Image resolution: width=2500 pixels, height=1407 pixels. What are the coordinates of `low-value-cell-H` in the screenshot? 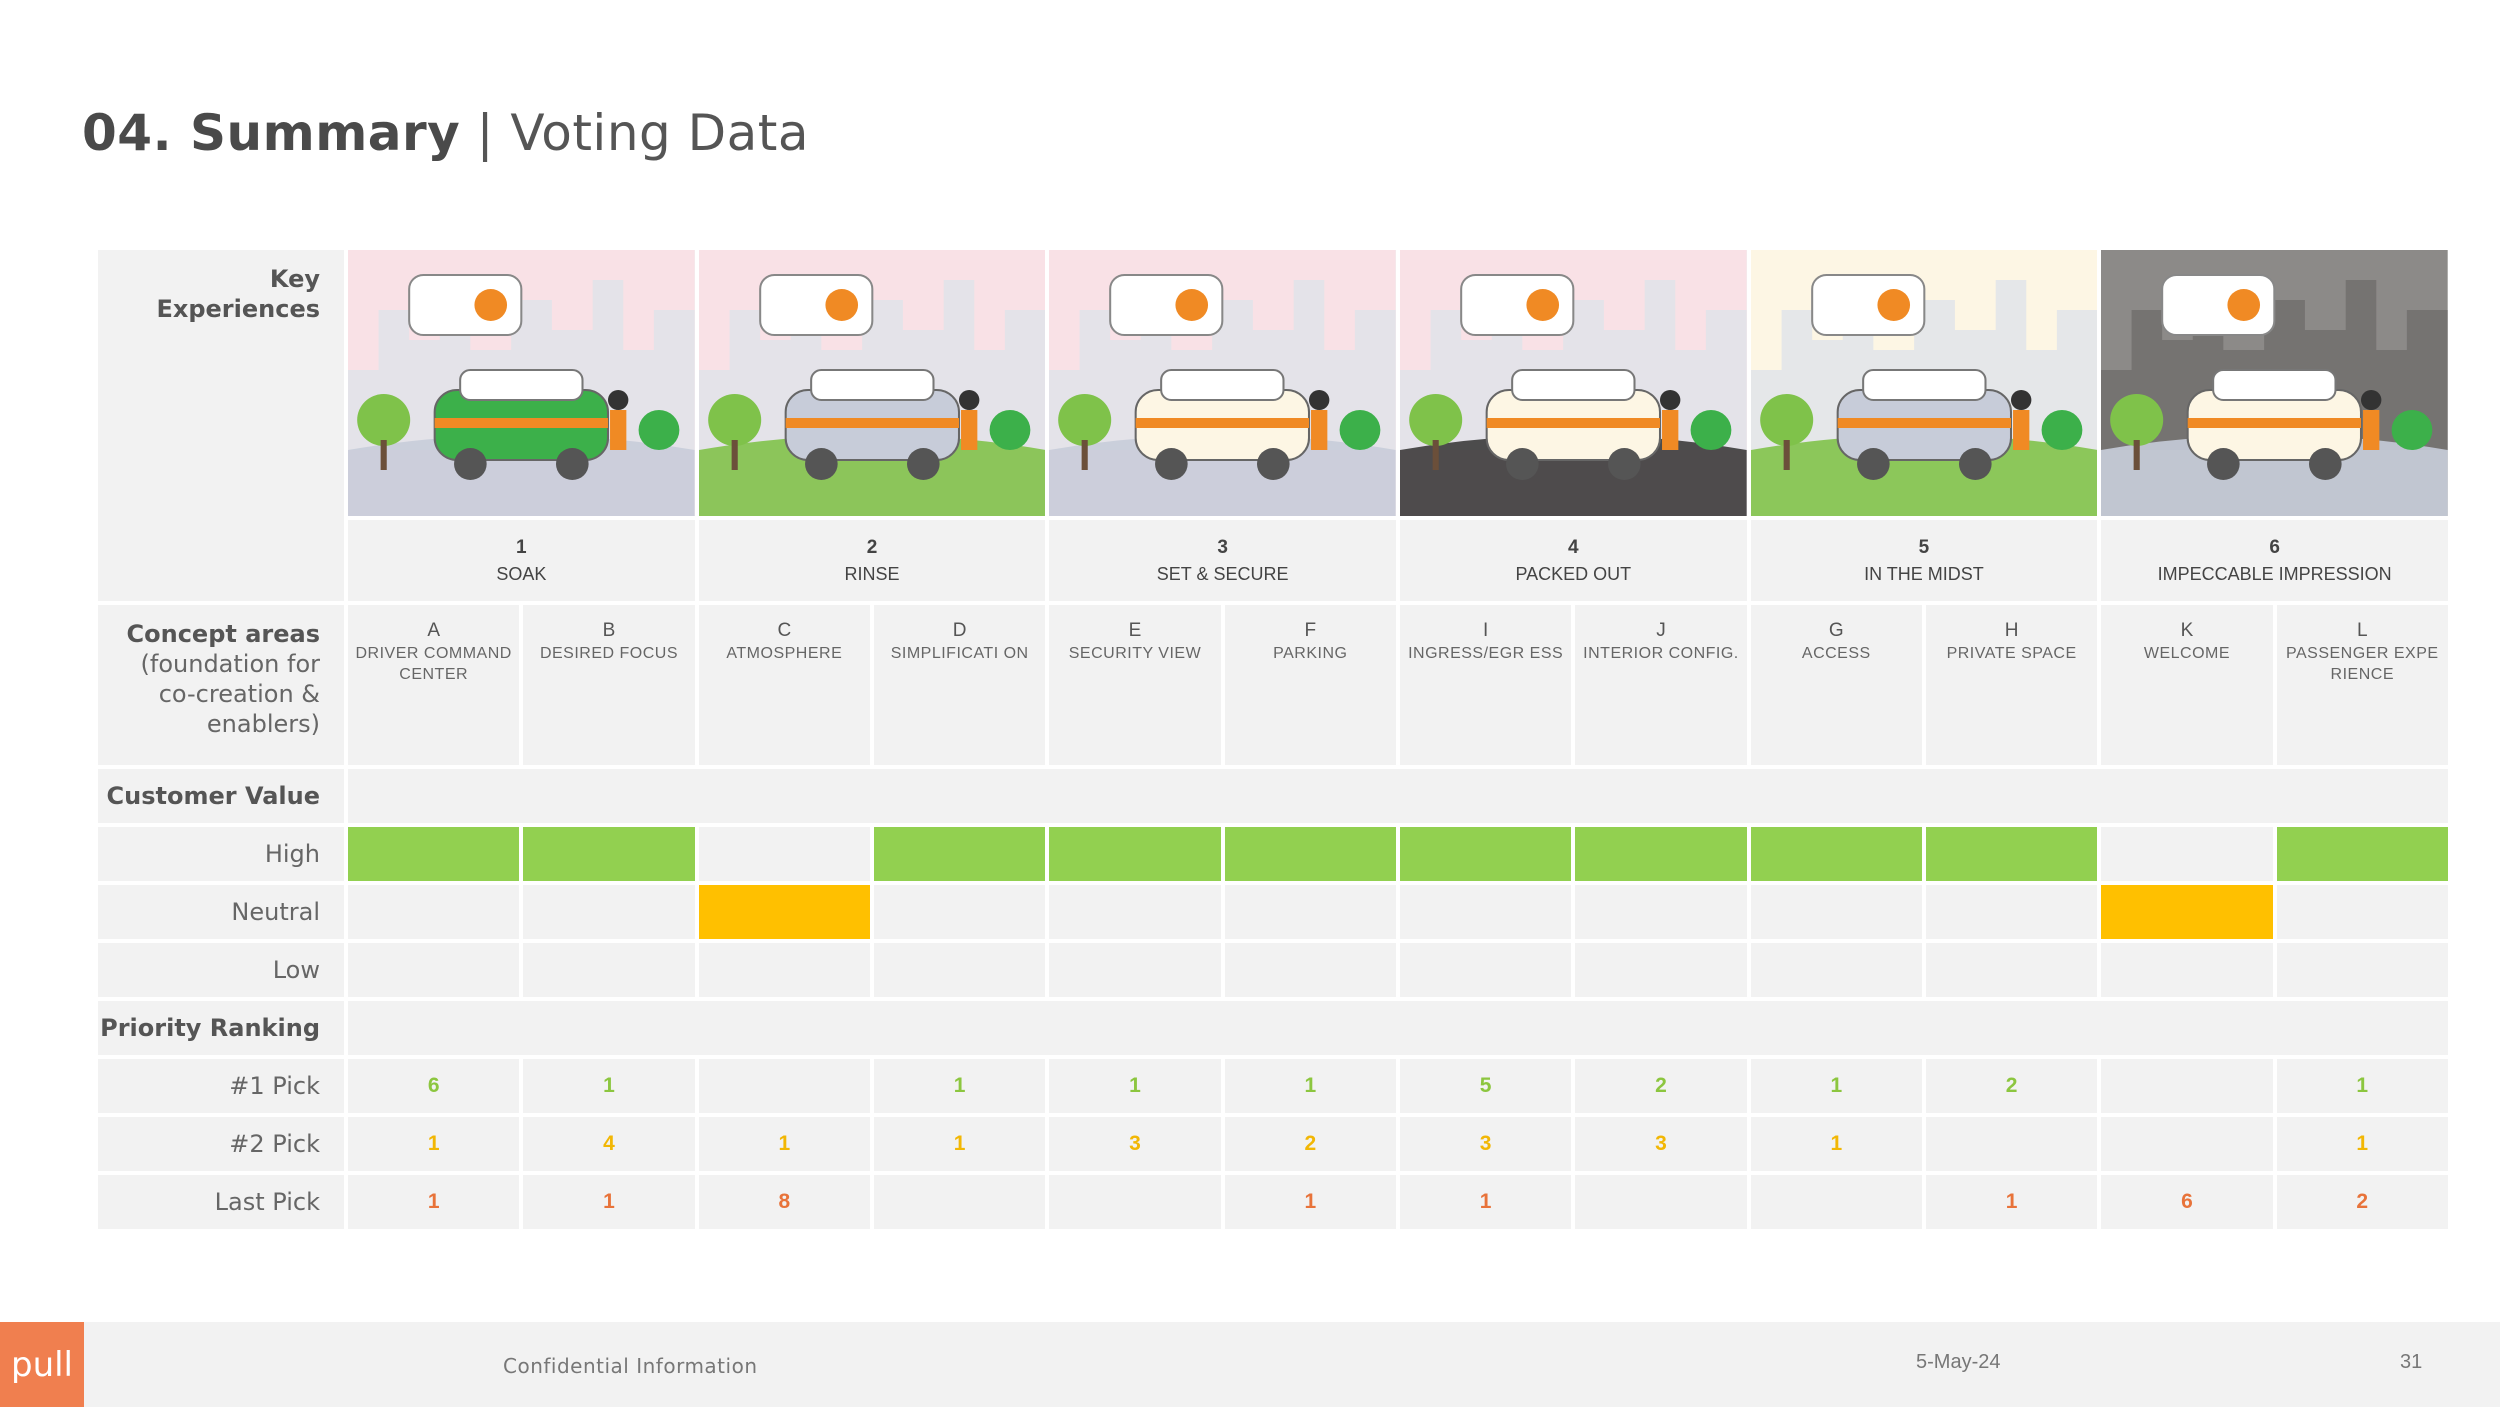 It's located at (2011, 970).